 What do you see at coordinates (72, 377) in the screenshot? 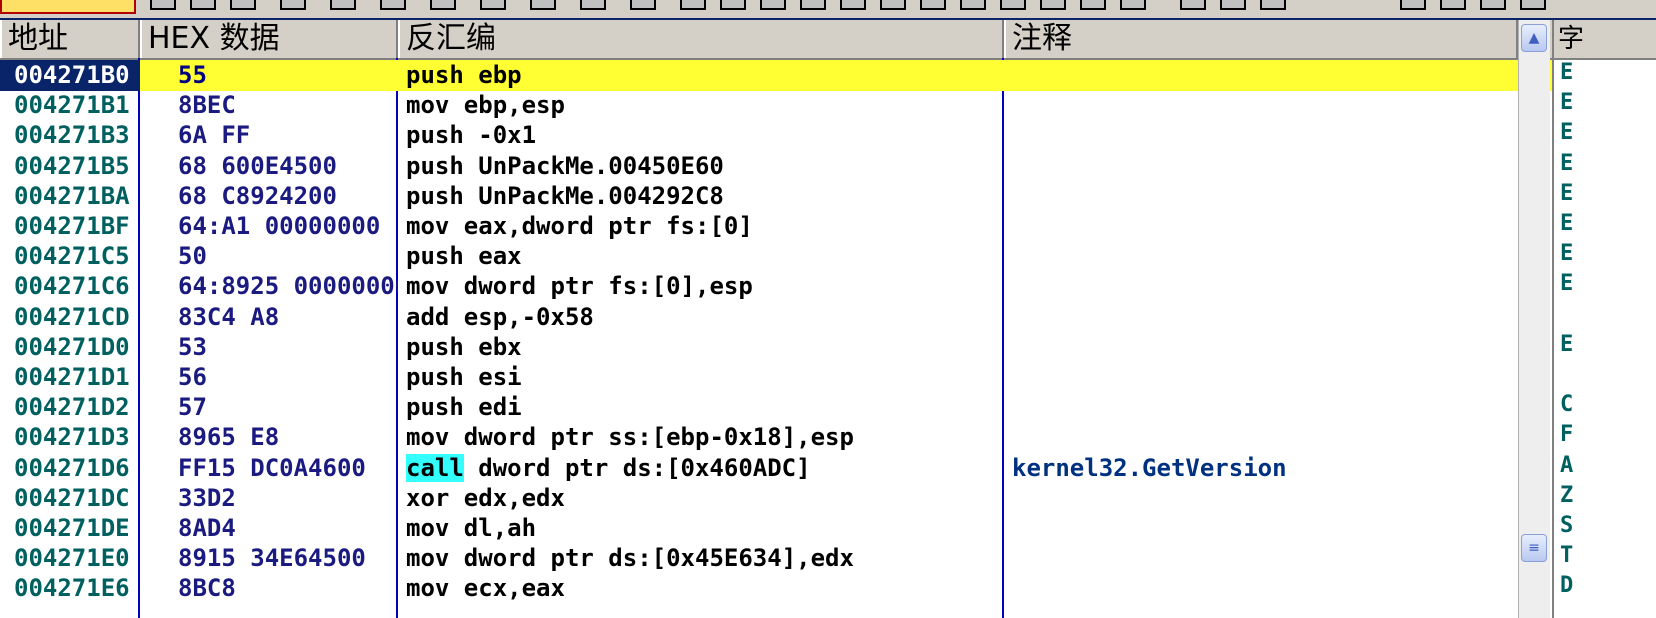
I see `address-cell: 004271D1` at bounding box center [72, 377].